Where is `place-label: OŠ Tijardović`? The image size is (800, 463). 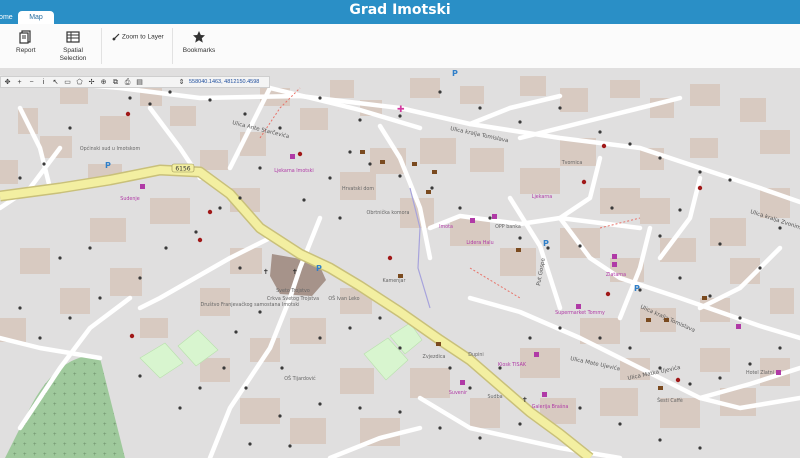
place-label: OŠ Tijardović is located at coordinates (300, 378).